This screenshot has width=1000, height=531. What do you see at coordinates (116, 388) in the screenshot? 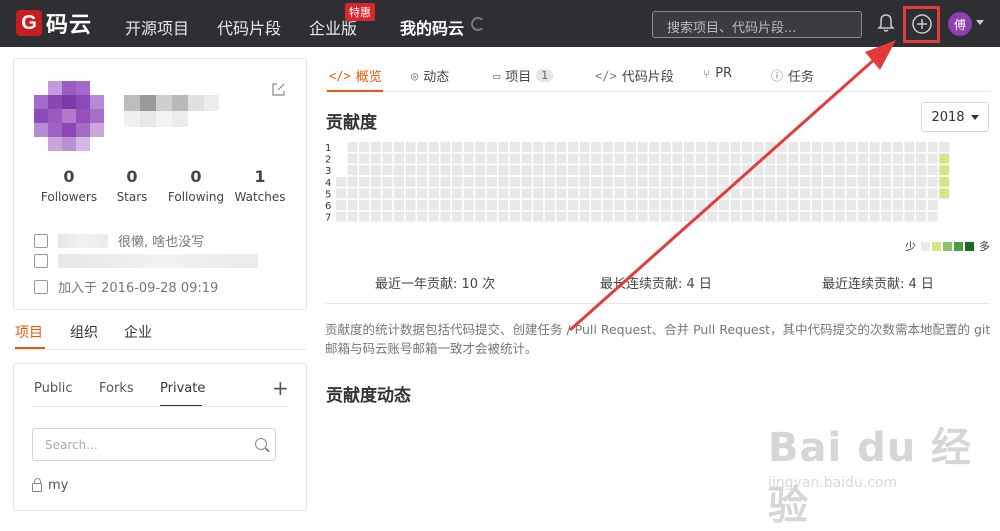
I see `tab-forks: Forks` at bounding box center [116, 388].